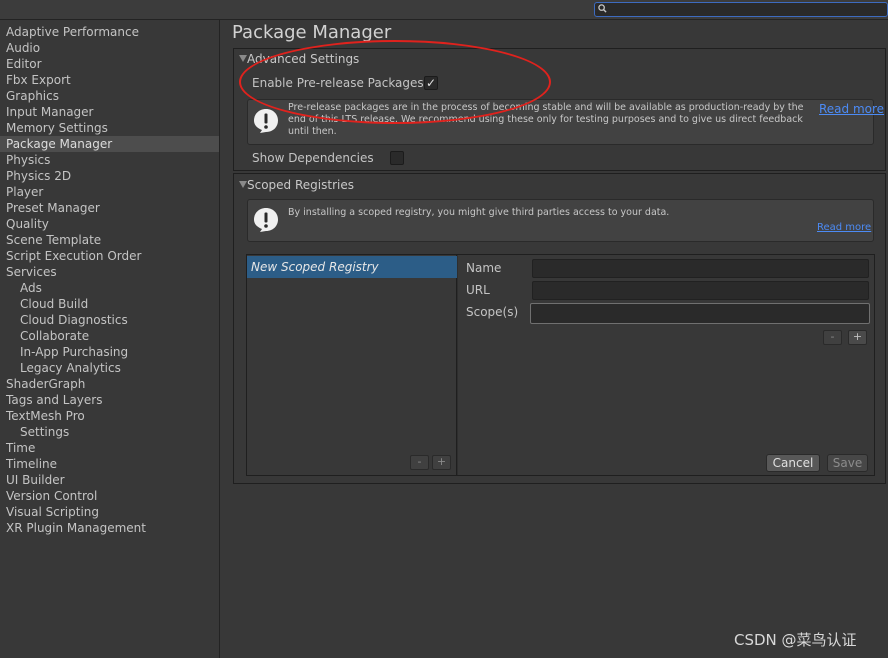 This screenshot has width=888, height=658. Describe the element at coordinates (109, 512) in the screenshot. I see `sidebar-item-visual-scripting: Visual Scripting` at that location.